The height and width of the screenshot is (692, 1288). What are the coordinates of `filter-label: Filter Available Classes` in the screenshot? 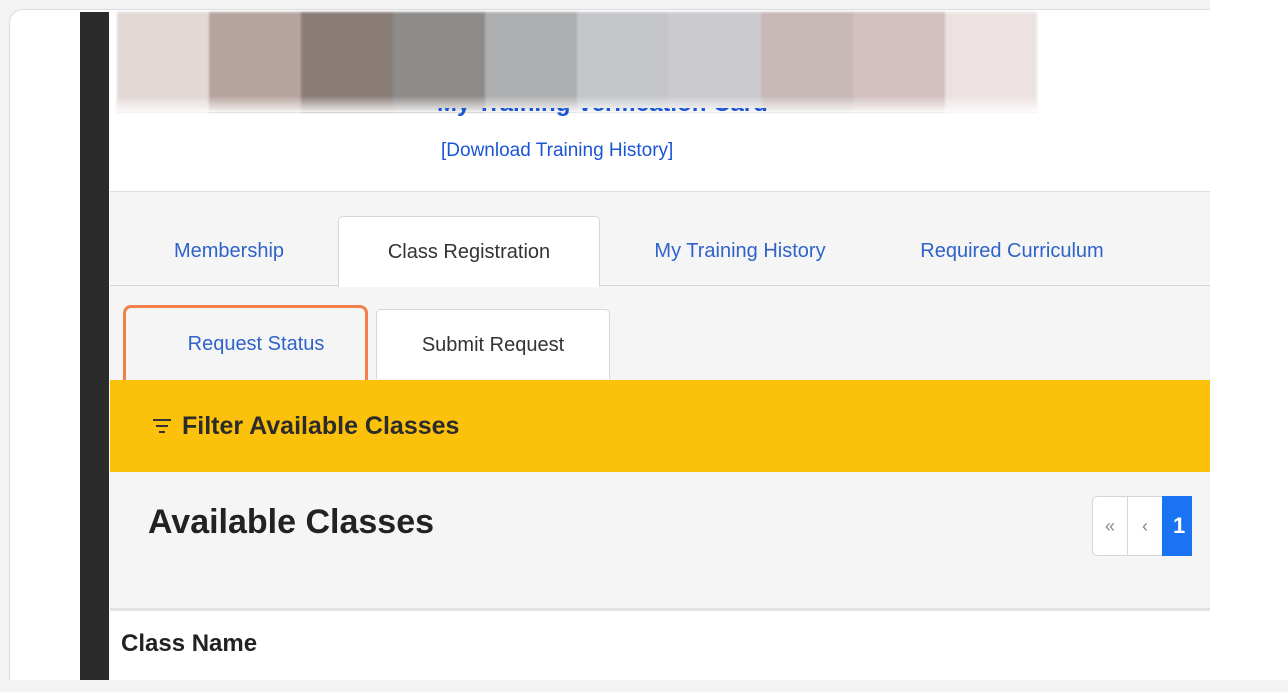 It's located at (321, 425).